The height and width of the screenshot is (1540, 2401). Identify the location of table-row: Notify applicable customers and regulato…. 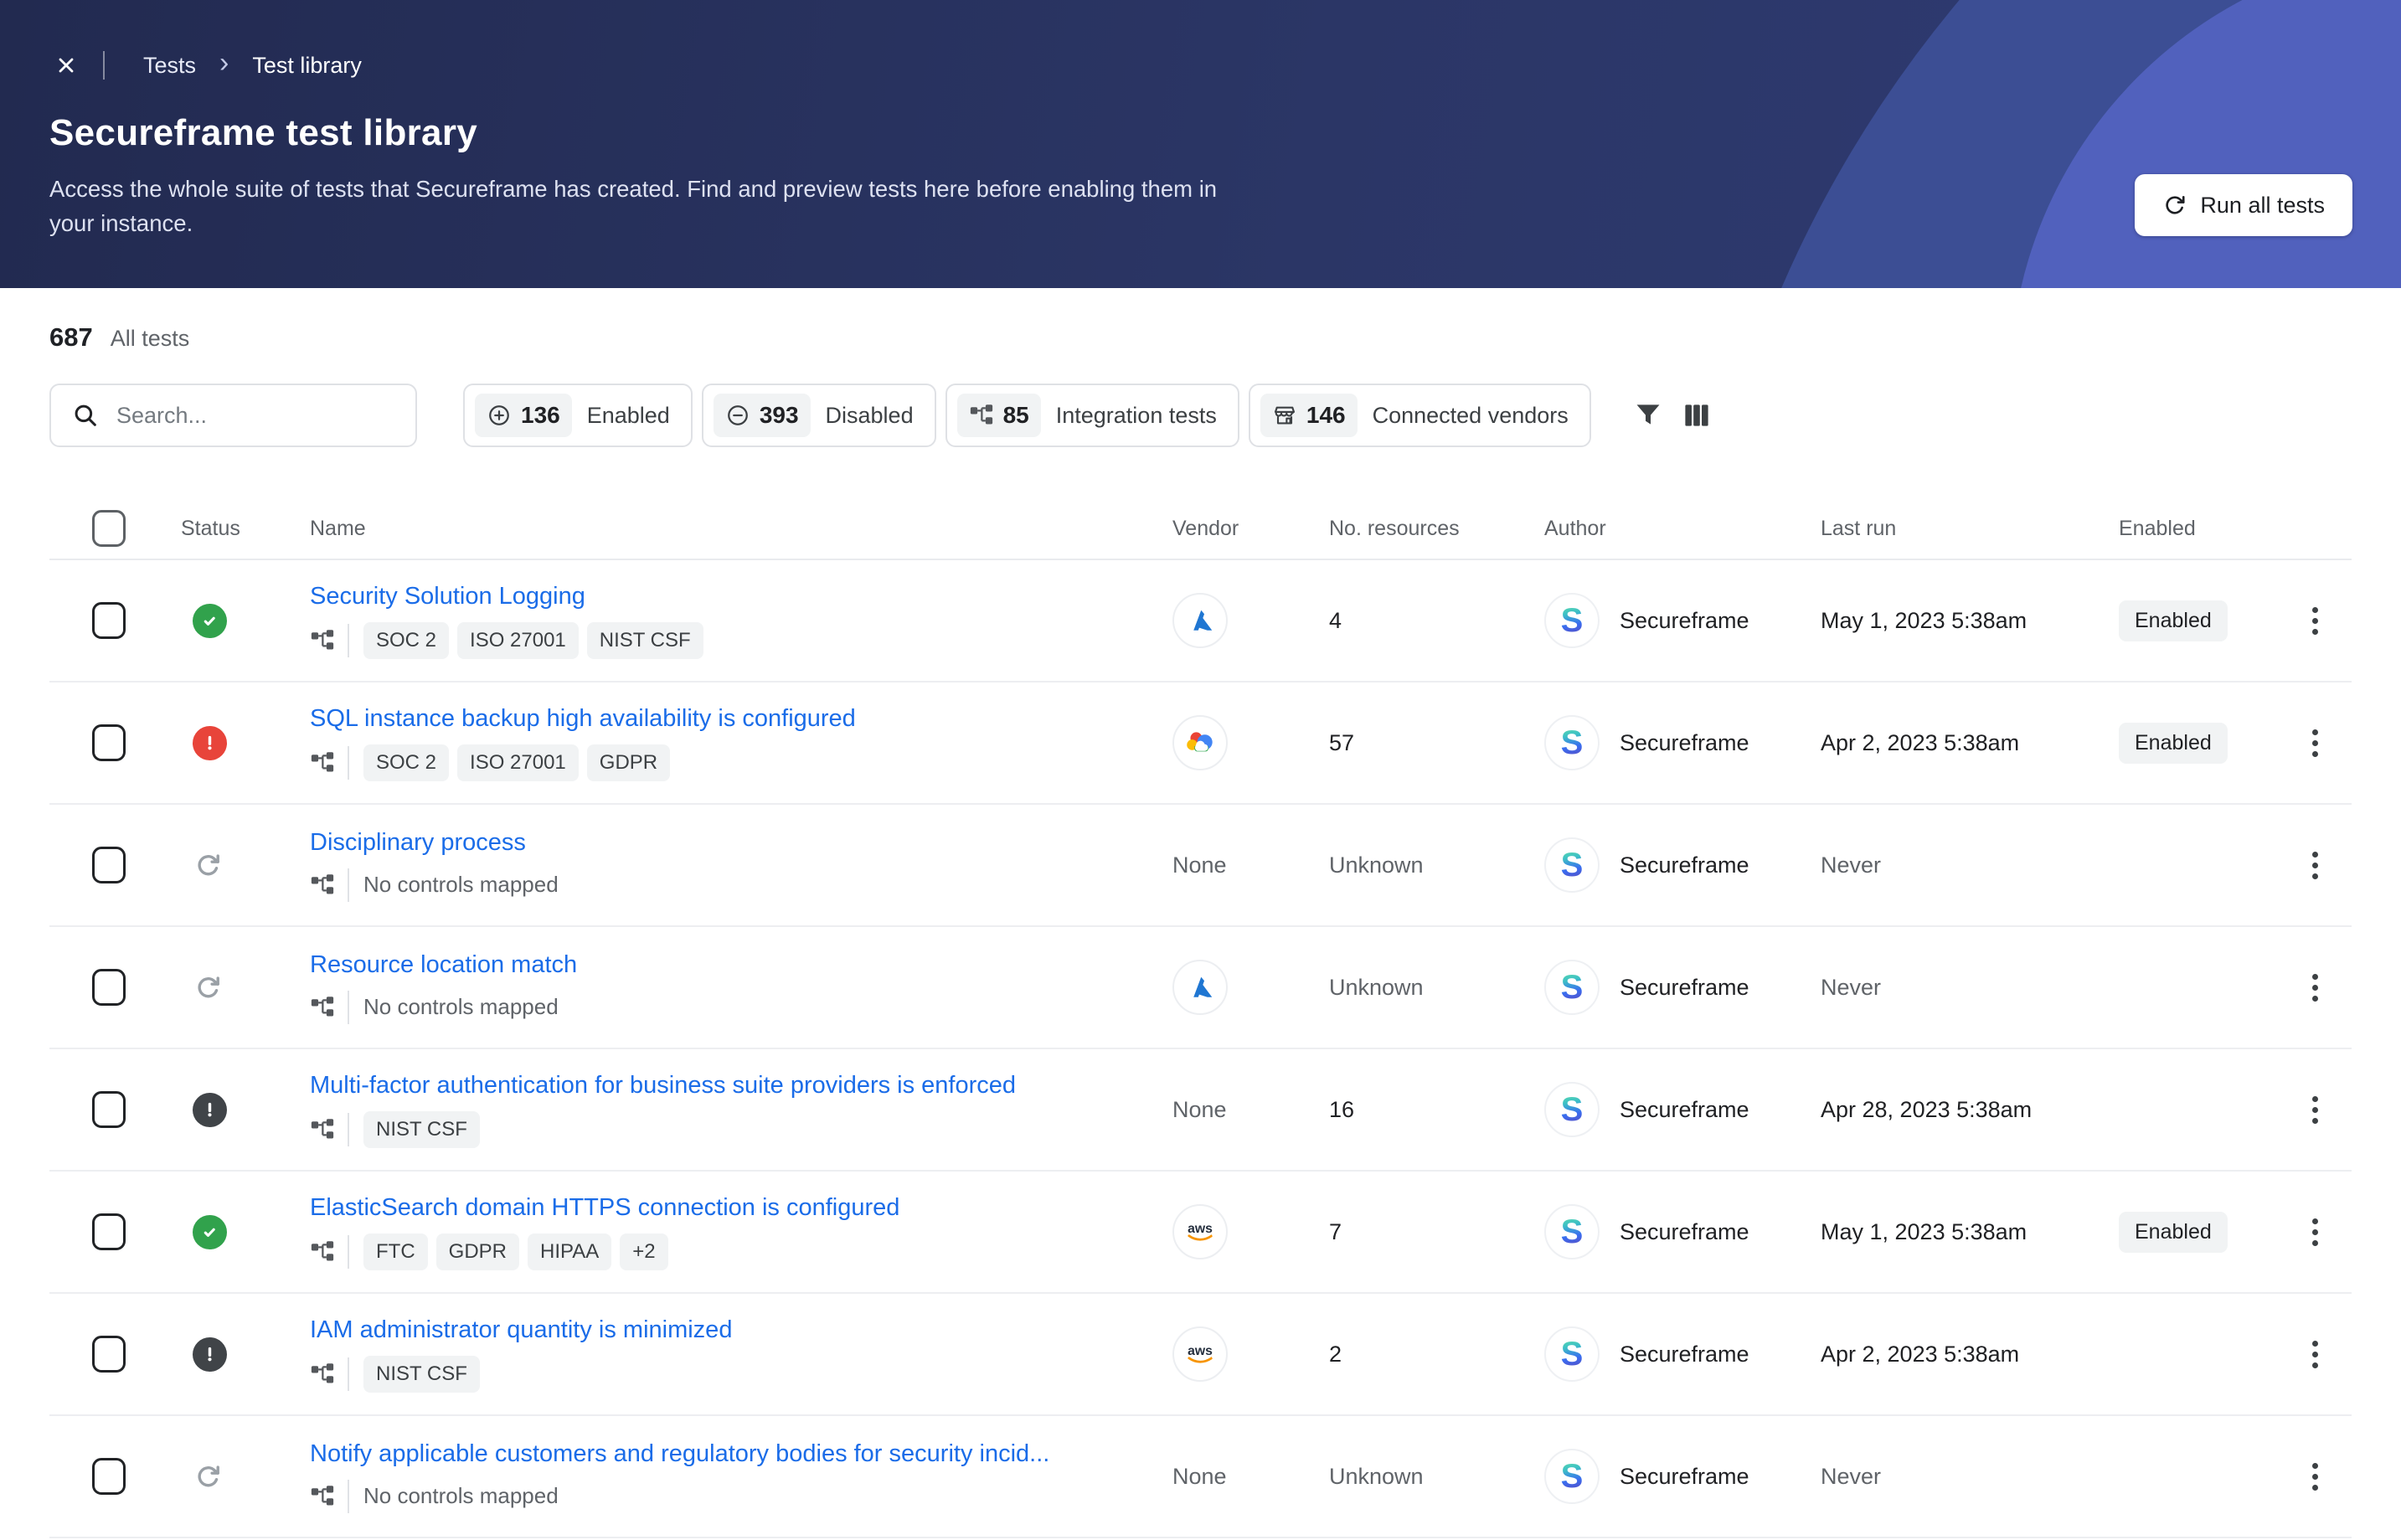
(1200, 1477).